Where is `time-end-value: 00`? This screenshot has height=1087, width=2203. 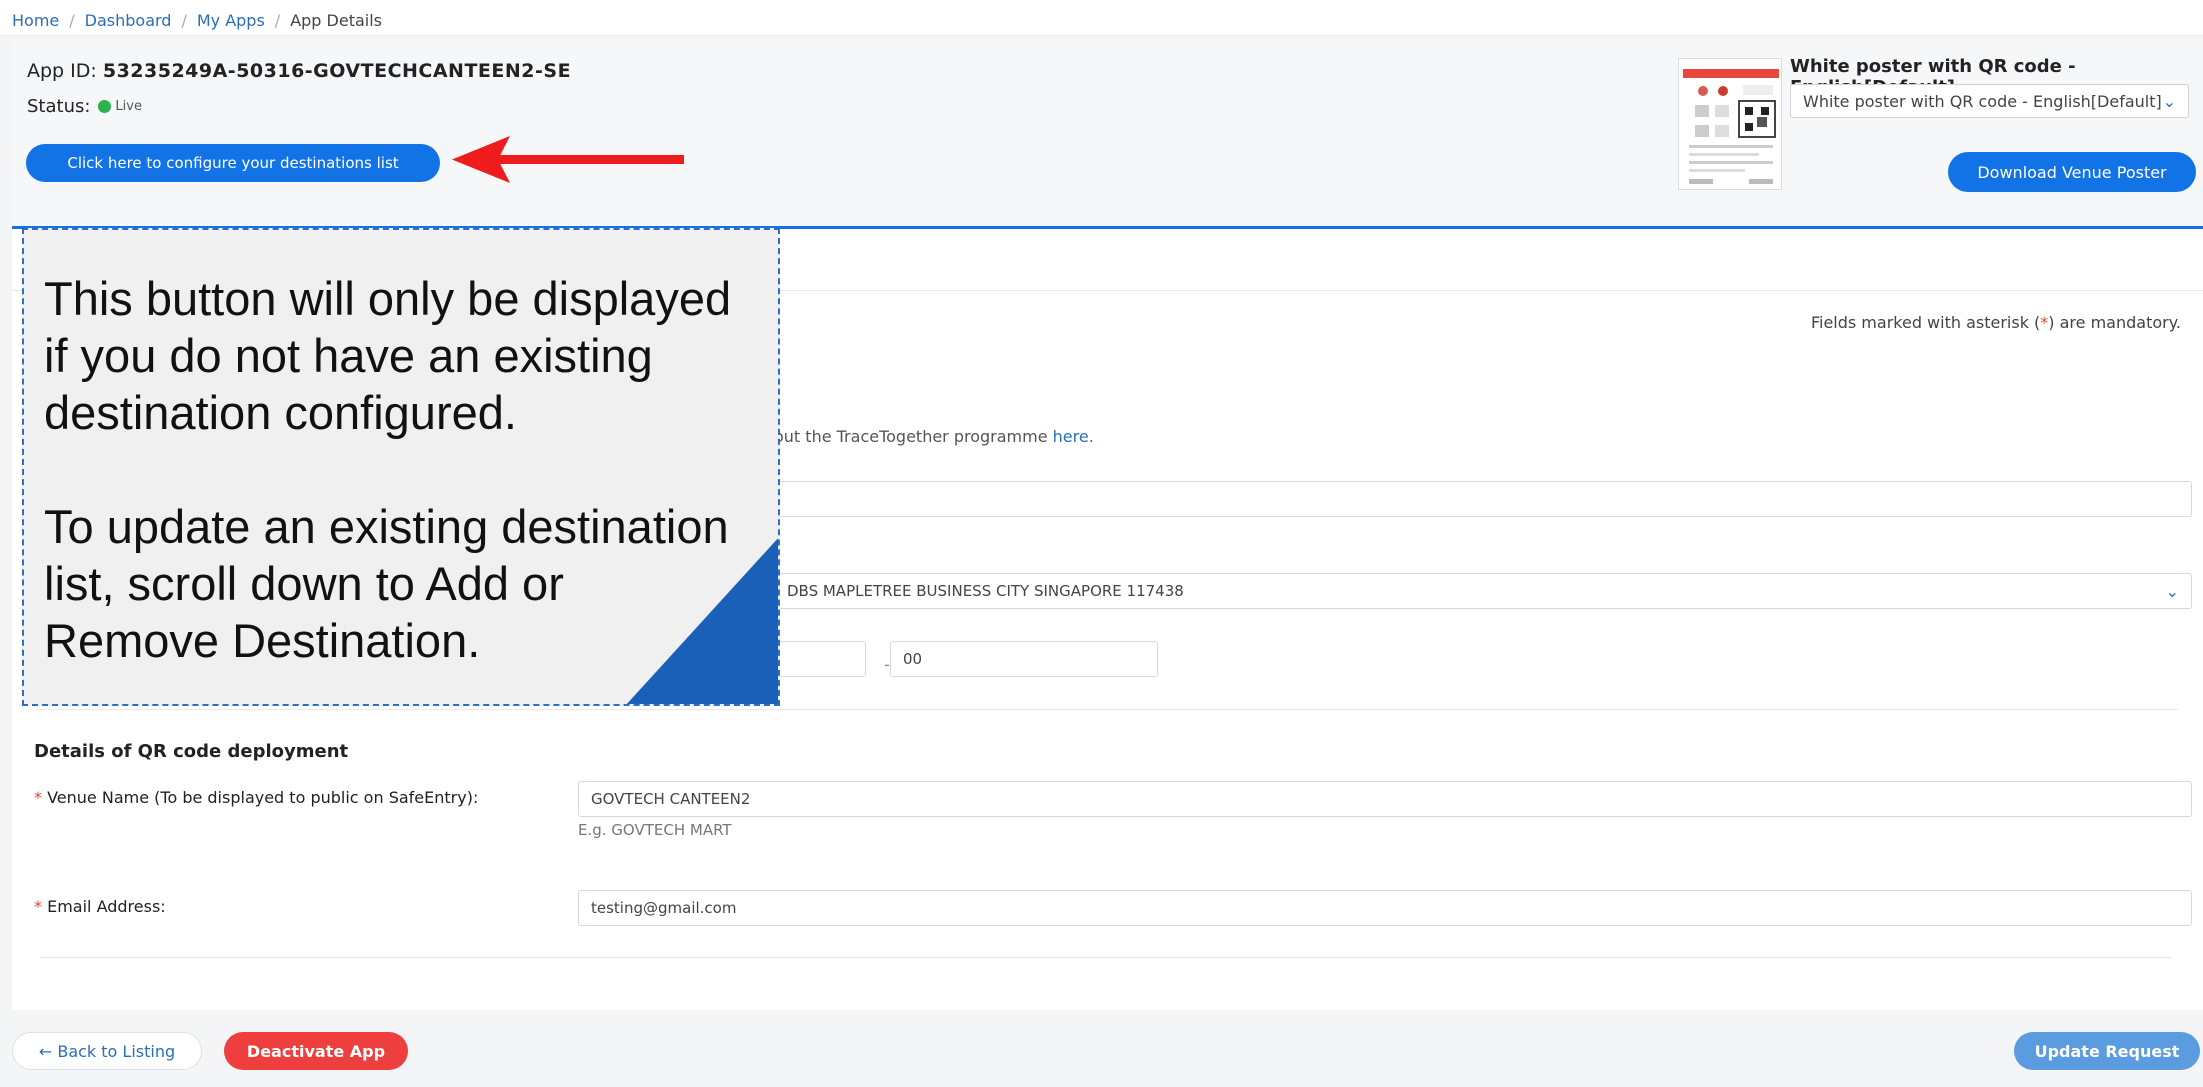 time-end-value: 00 is located at coordinates (913, 659).